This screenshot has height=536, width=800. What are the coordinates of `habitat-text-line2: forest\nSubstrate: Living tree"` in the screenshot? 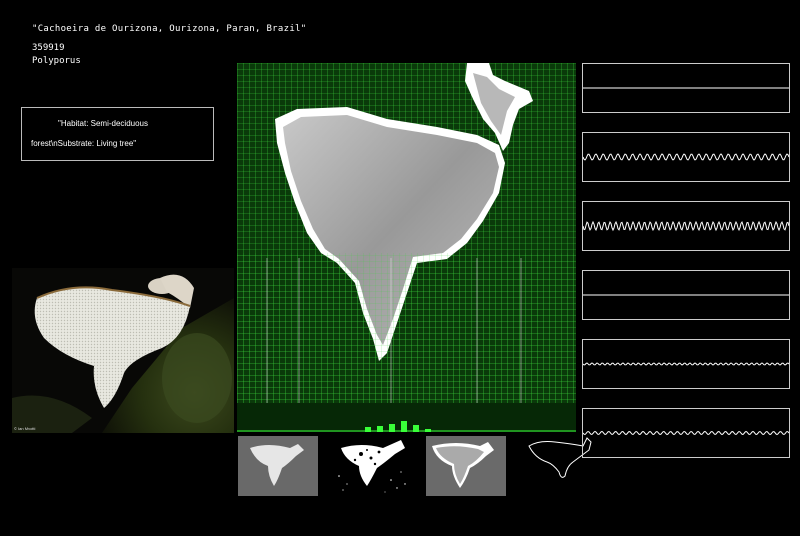 It's located at (84, 143).